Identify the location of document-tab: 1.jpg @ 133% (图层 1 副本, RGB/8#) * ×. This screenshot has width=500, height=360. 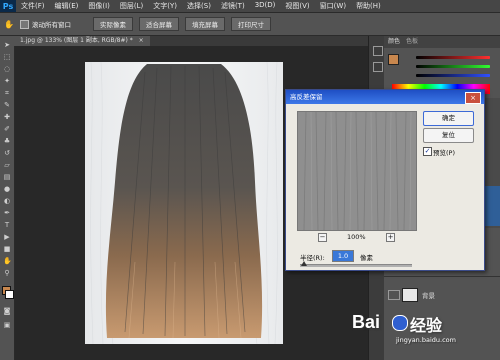
(82, 41).